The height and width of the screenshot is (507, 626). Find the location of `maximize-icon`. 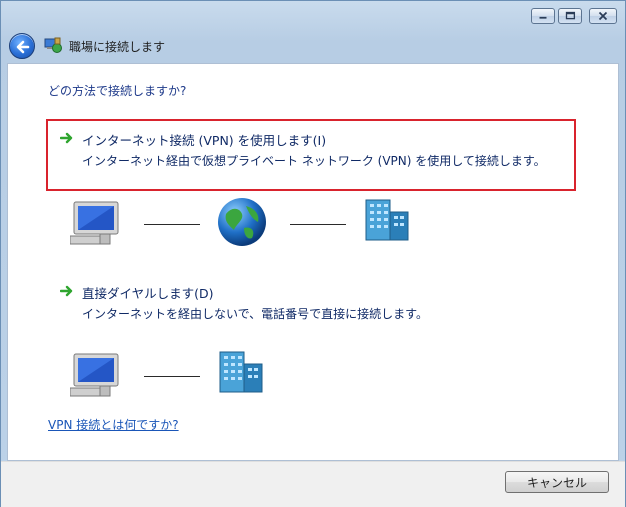

maximize-icon is located at coordinates (570, 15).